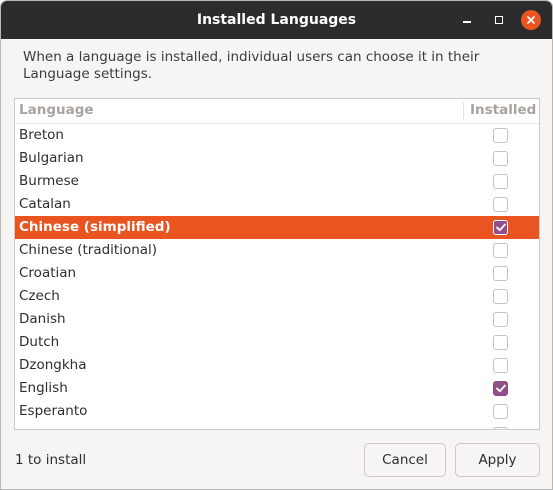 The width and height of the screenshot is (553, 490). Describe the element at coordinates (88, 250) in the screenshot. I see `language-name: Chinese (traditional)` at that location.